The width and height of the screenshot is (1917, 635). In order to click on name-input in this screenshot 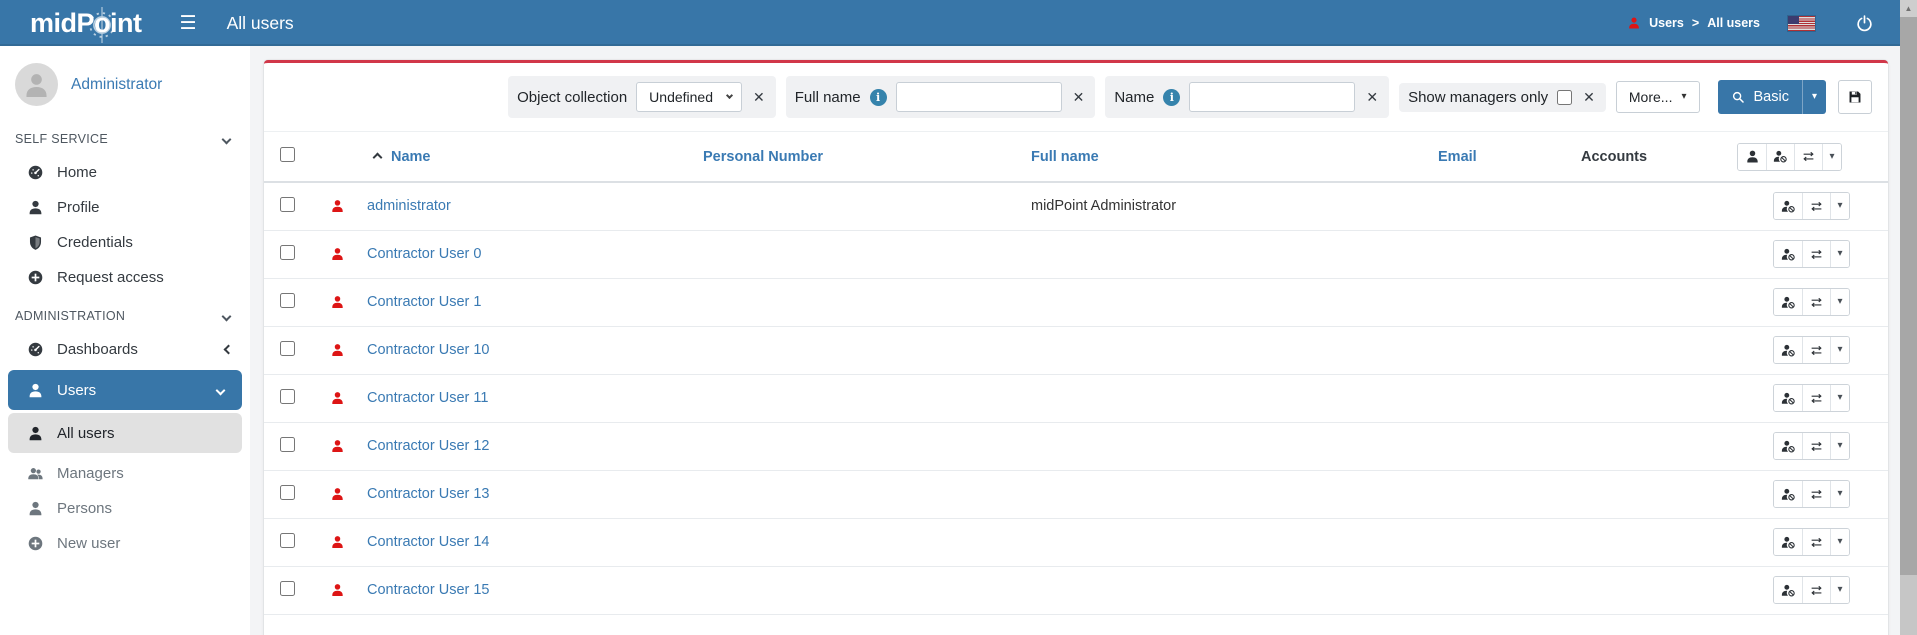, I will do `click(1272, 97)`.